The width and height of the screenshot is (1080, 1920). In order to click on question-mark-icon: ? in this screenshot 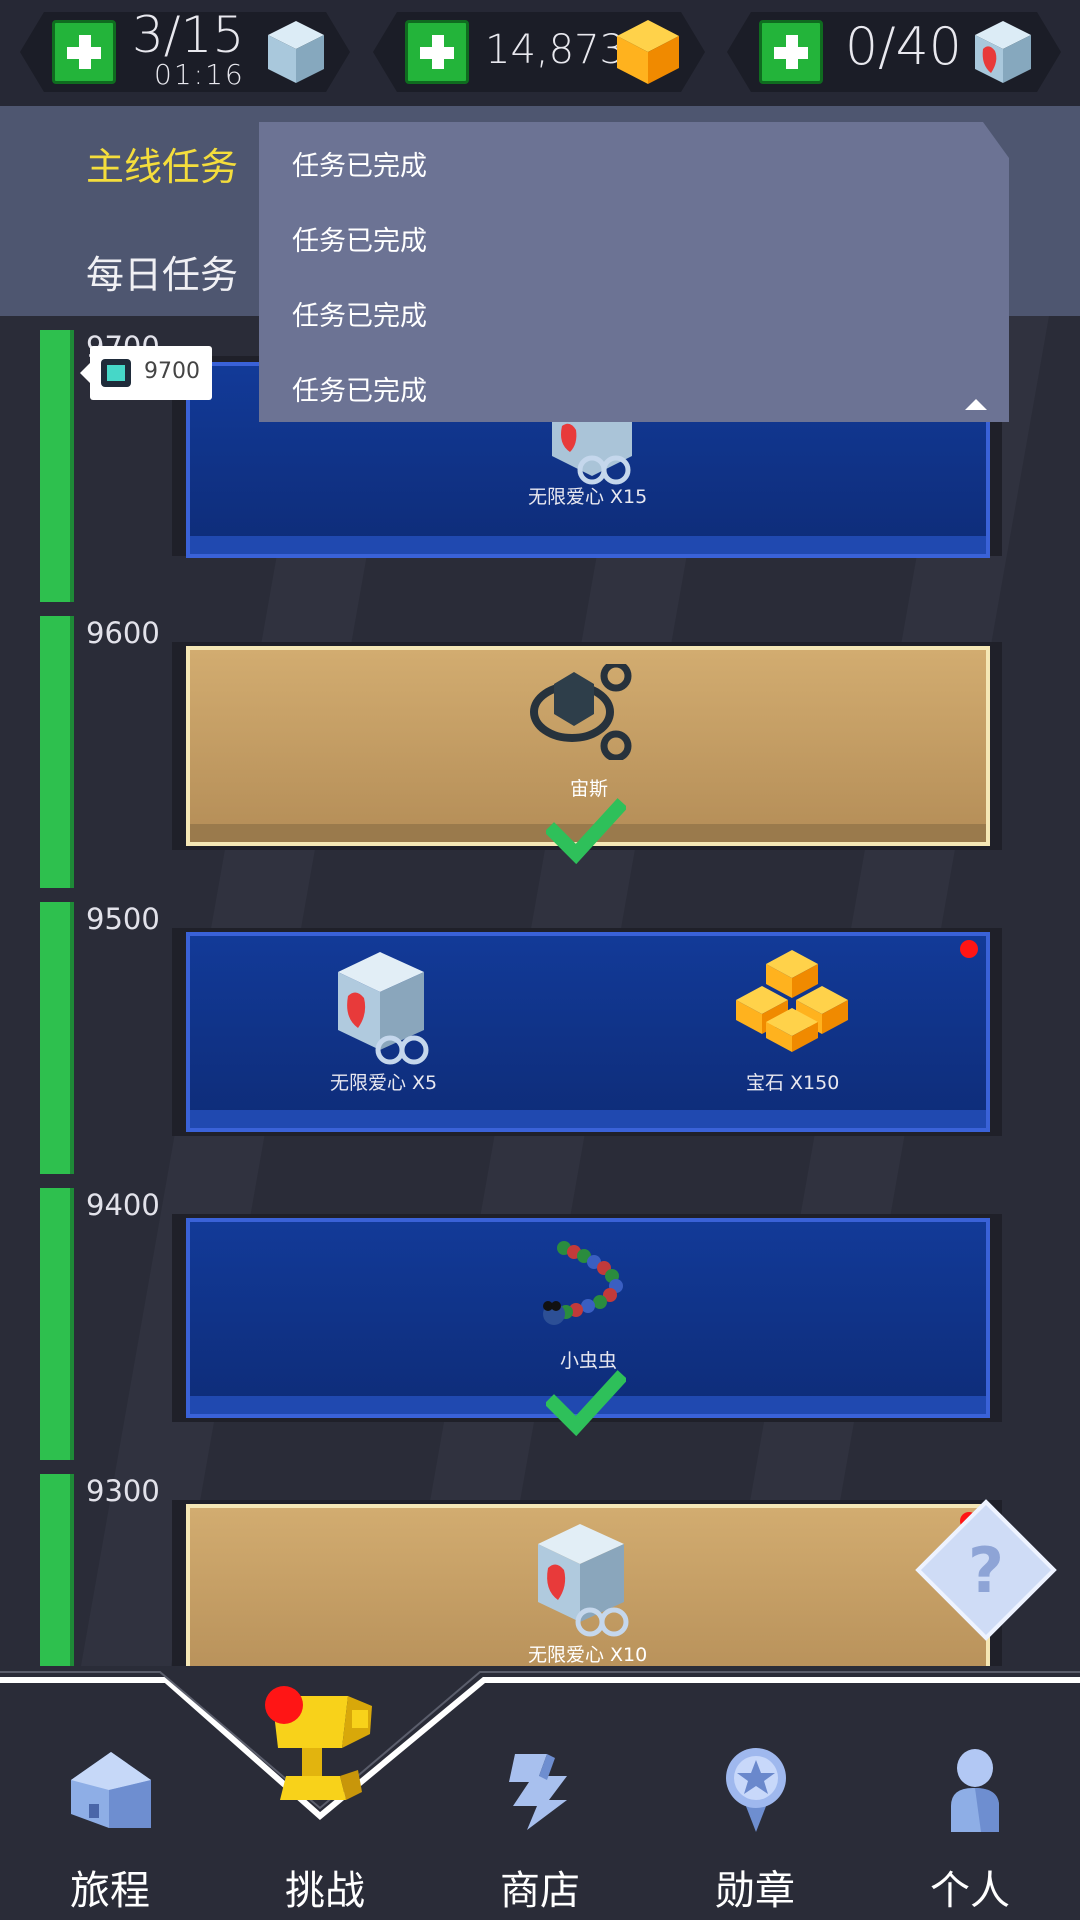, I will do `click(986, 1570)`.